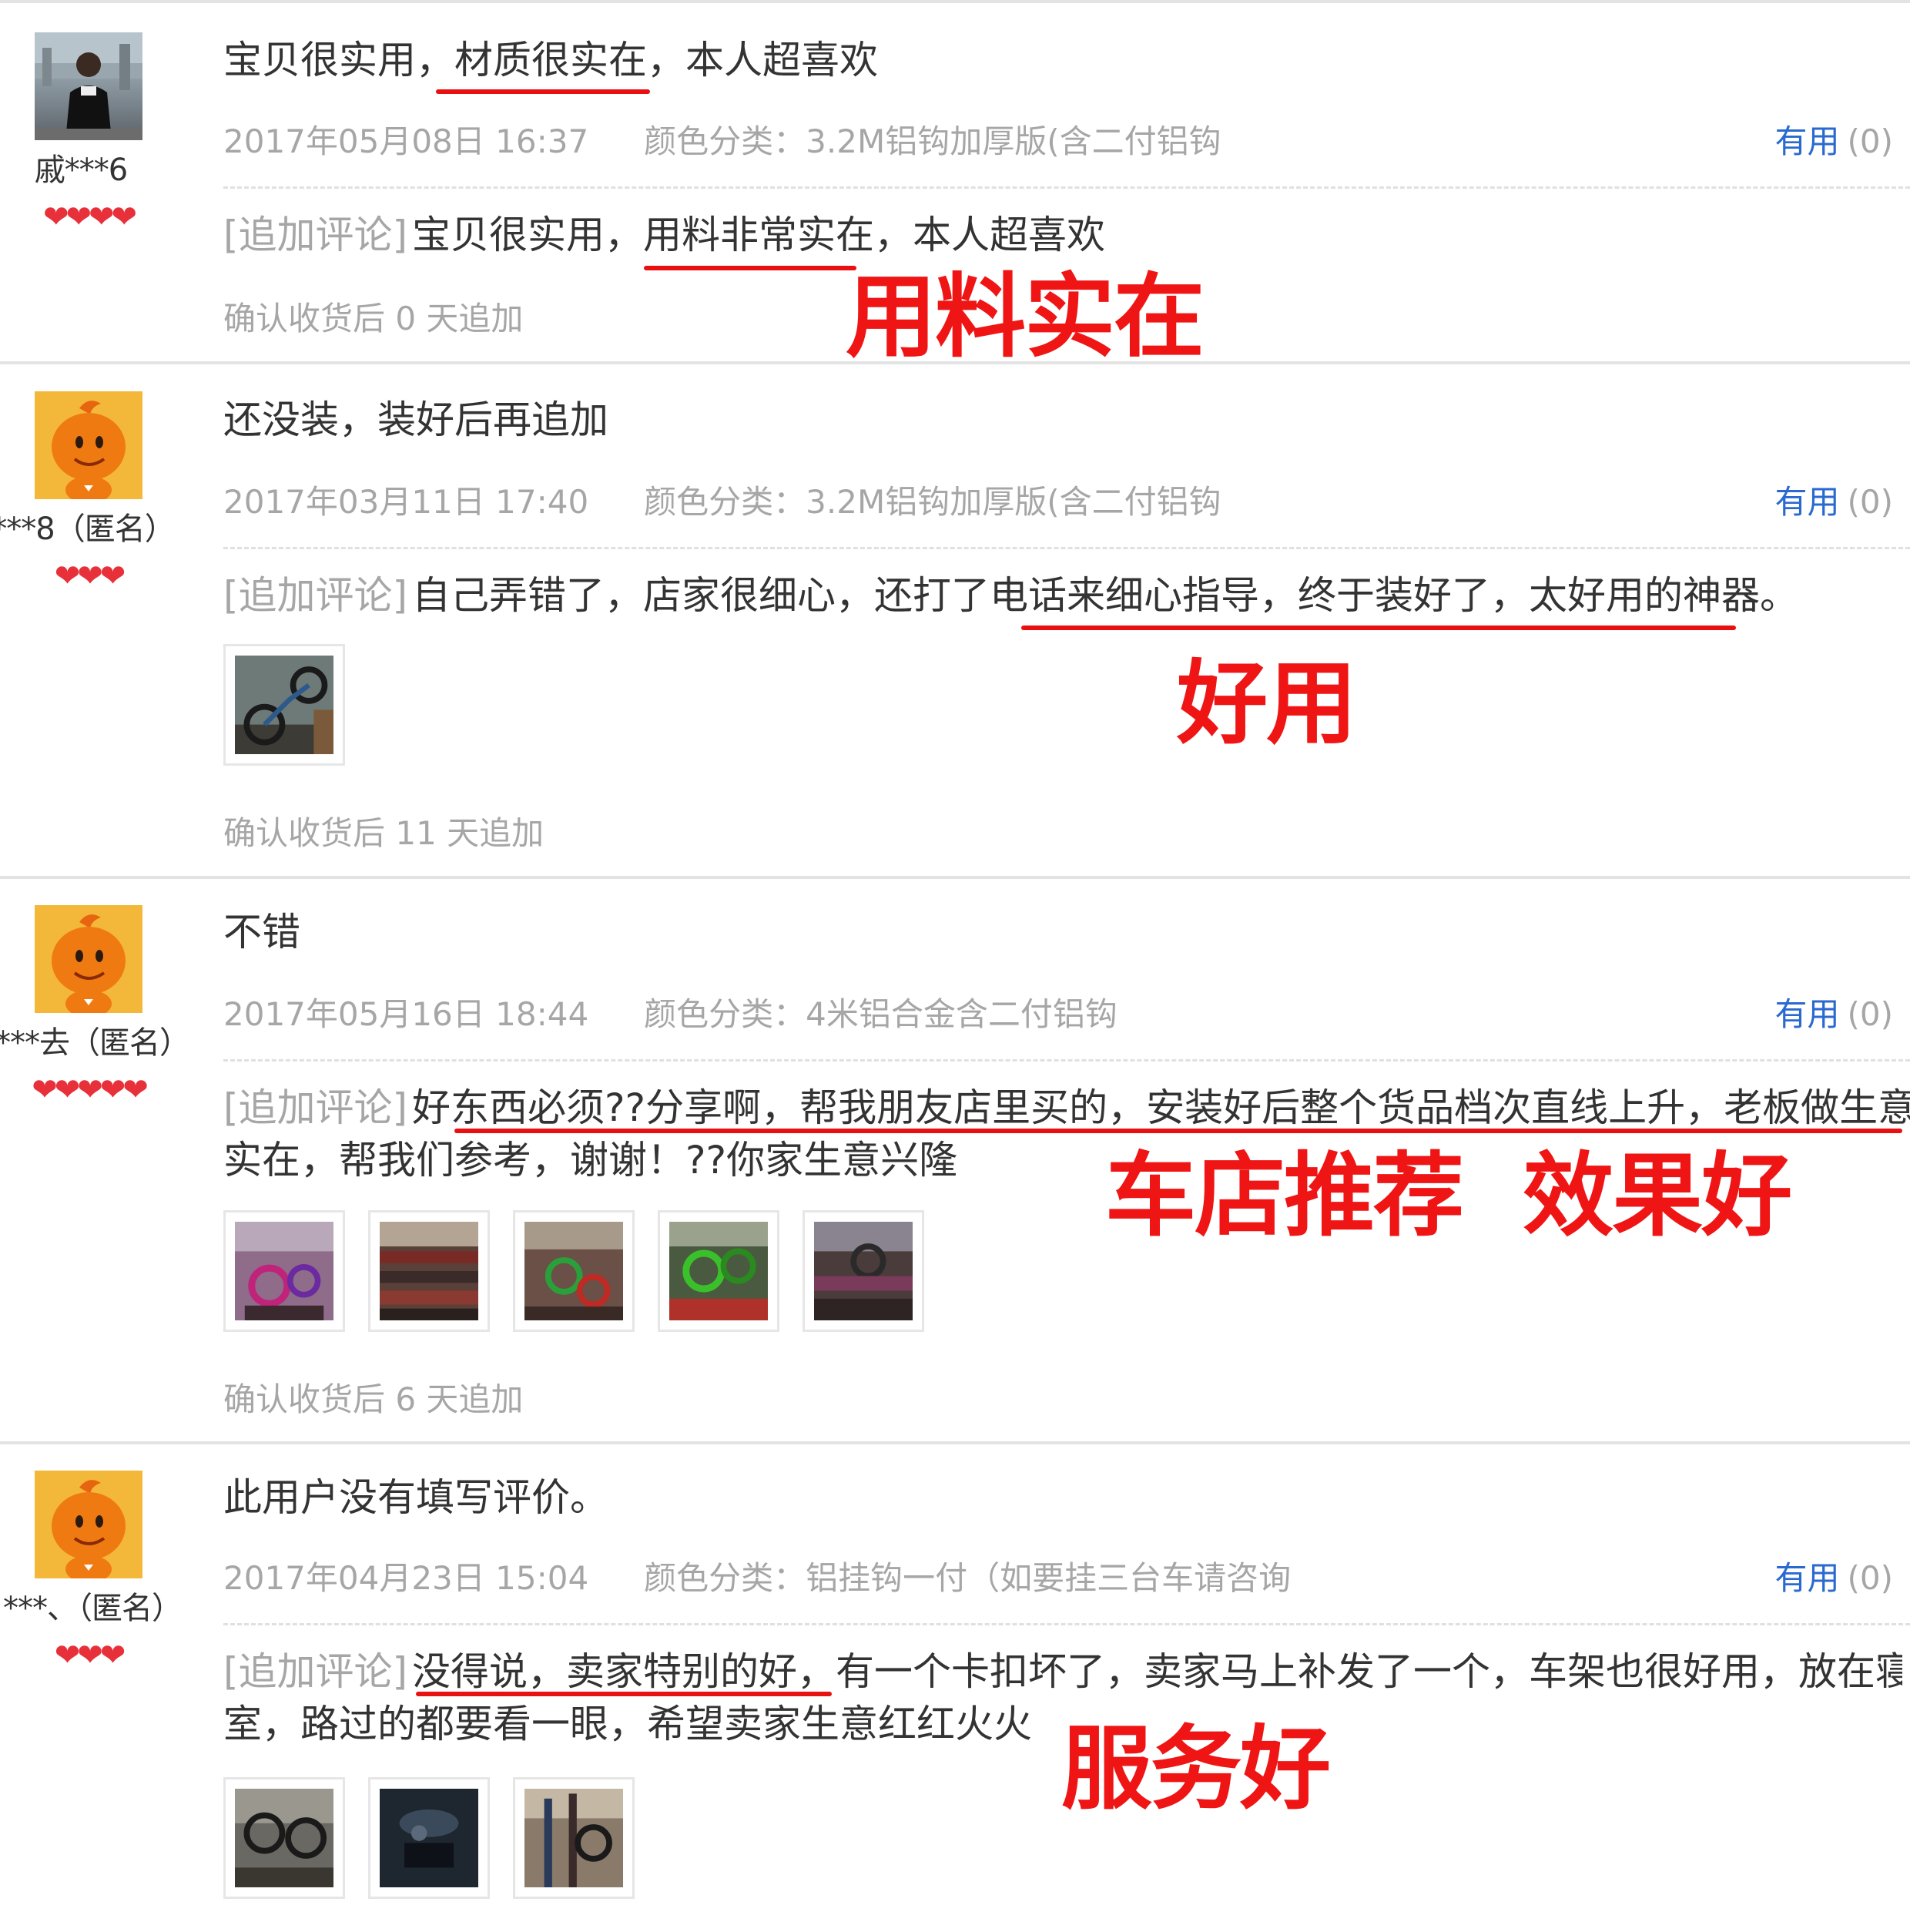 This screenshot has width=1910, height=1932. What do you see at coordinates (1157, 1671) in the screenshot?
I see `append-text: 没得说，卖家特别的好，有一个卡扣坏了，卖家马上补发了一个，车架也很好用，放在寝` at bounding box center [1157, 1671].